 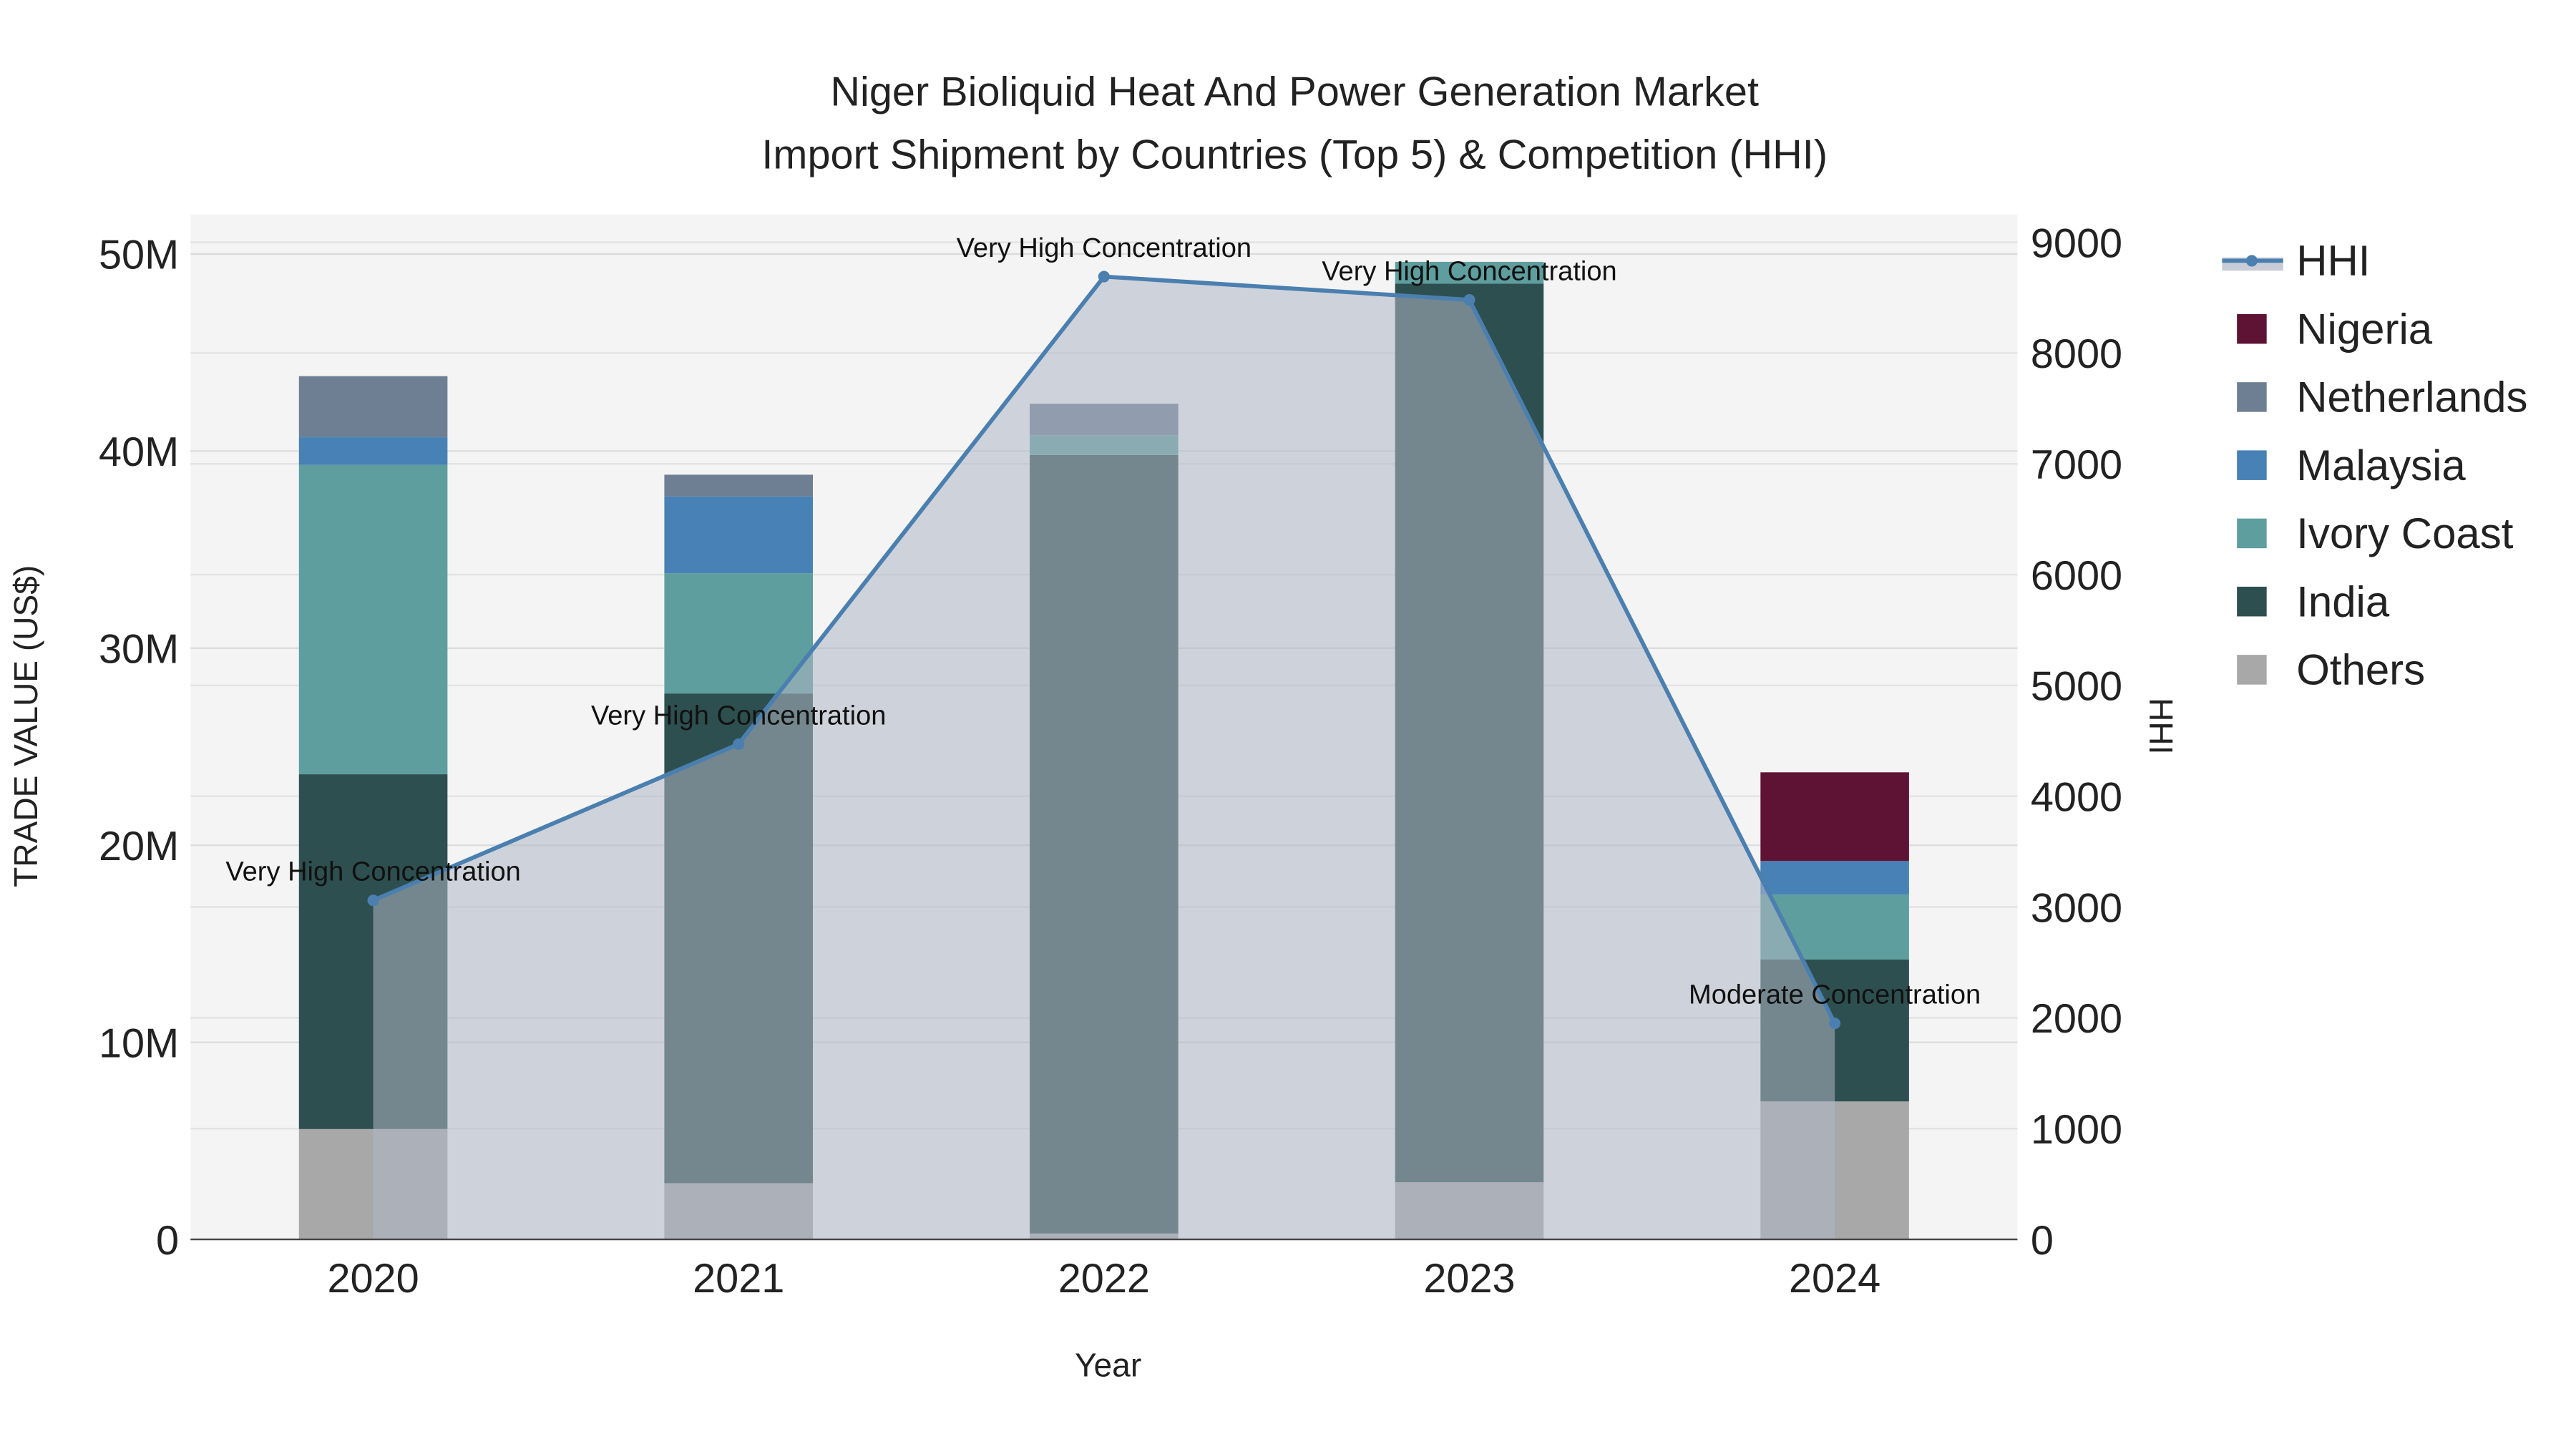 What do you see at coordinates (2333, 261) in the screenshot?
I see `legend-label: HHI` at bounding box center [2333, 261].